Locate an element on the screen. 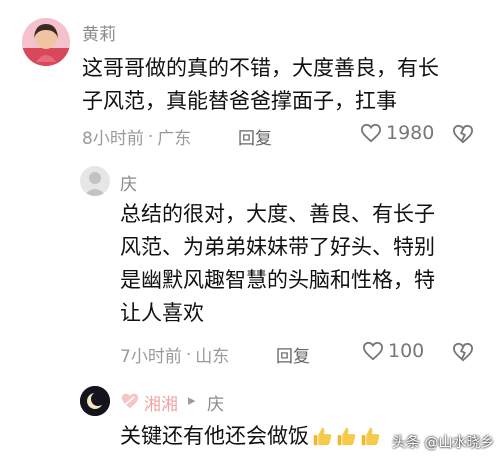 The width and height of the screenshot is (500, 459). comment-username: 黄莉 is located at coordinates (99, 32).